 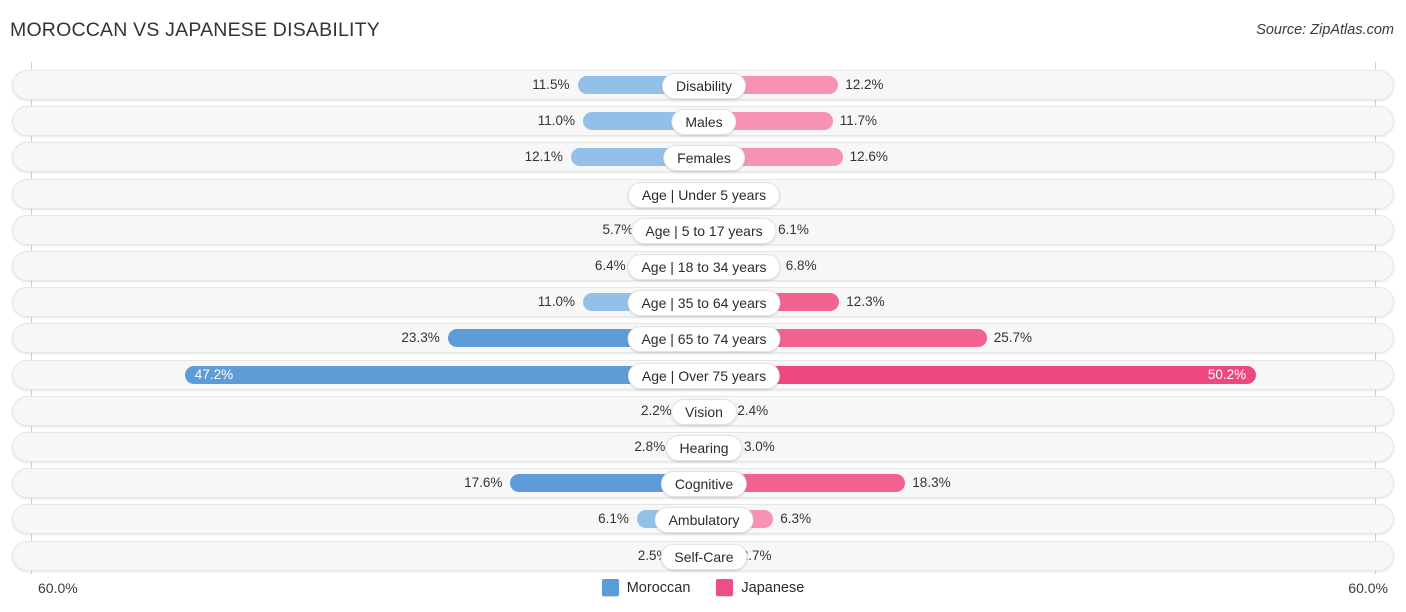 I want to click on row-inner: 6.4% 6.8% Age | 18 to 34 years, so click(x=703, y=266).